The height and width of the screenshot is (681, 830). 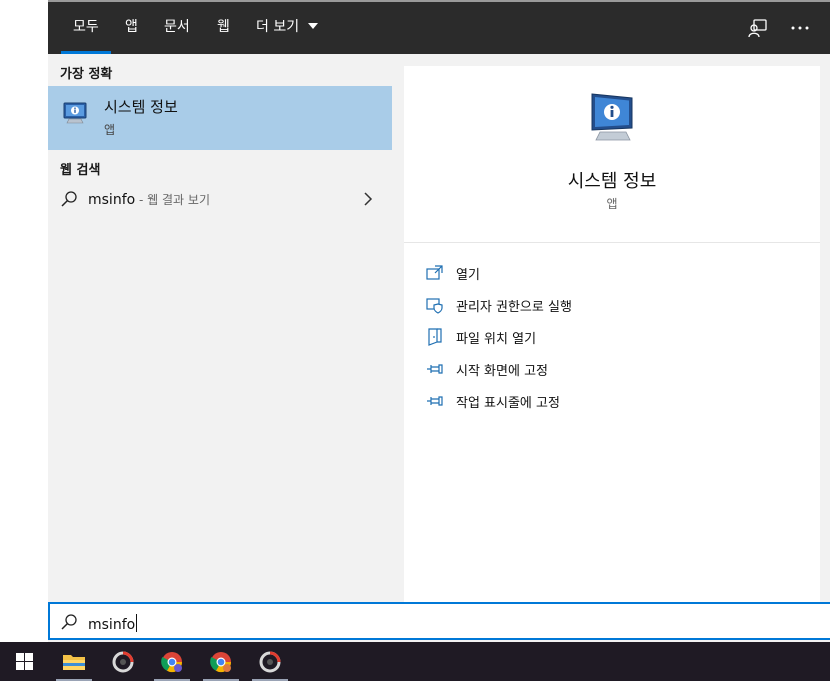 I want to click on tab-apps-label: 앱, so click(x=131, y=27).